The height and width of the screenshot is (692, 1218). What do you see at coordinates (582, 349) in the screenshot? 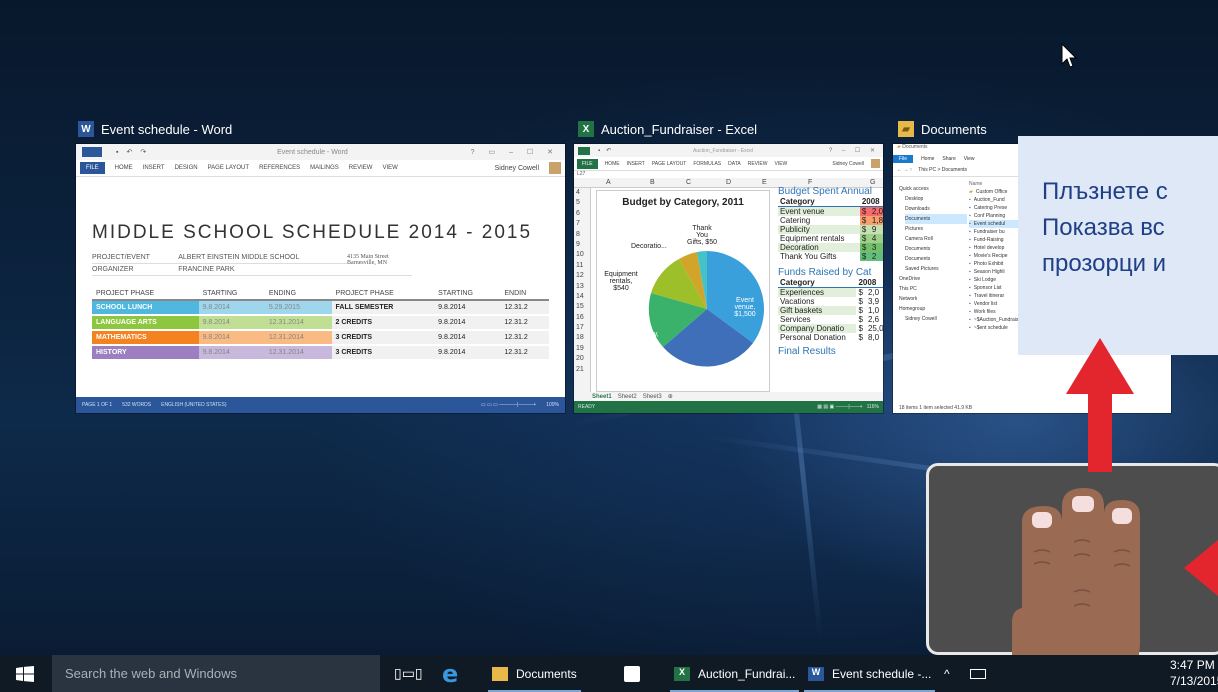
I see `row-header: 19` at bounding box center [582, 349].